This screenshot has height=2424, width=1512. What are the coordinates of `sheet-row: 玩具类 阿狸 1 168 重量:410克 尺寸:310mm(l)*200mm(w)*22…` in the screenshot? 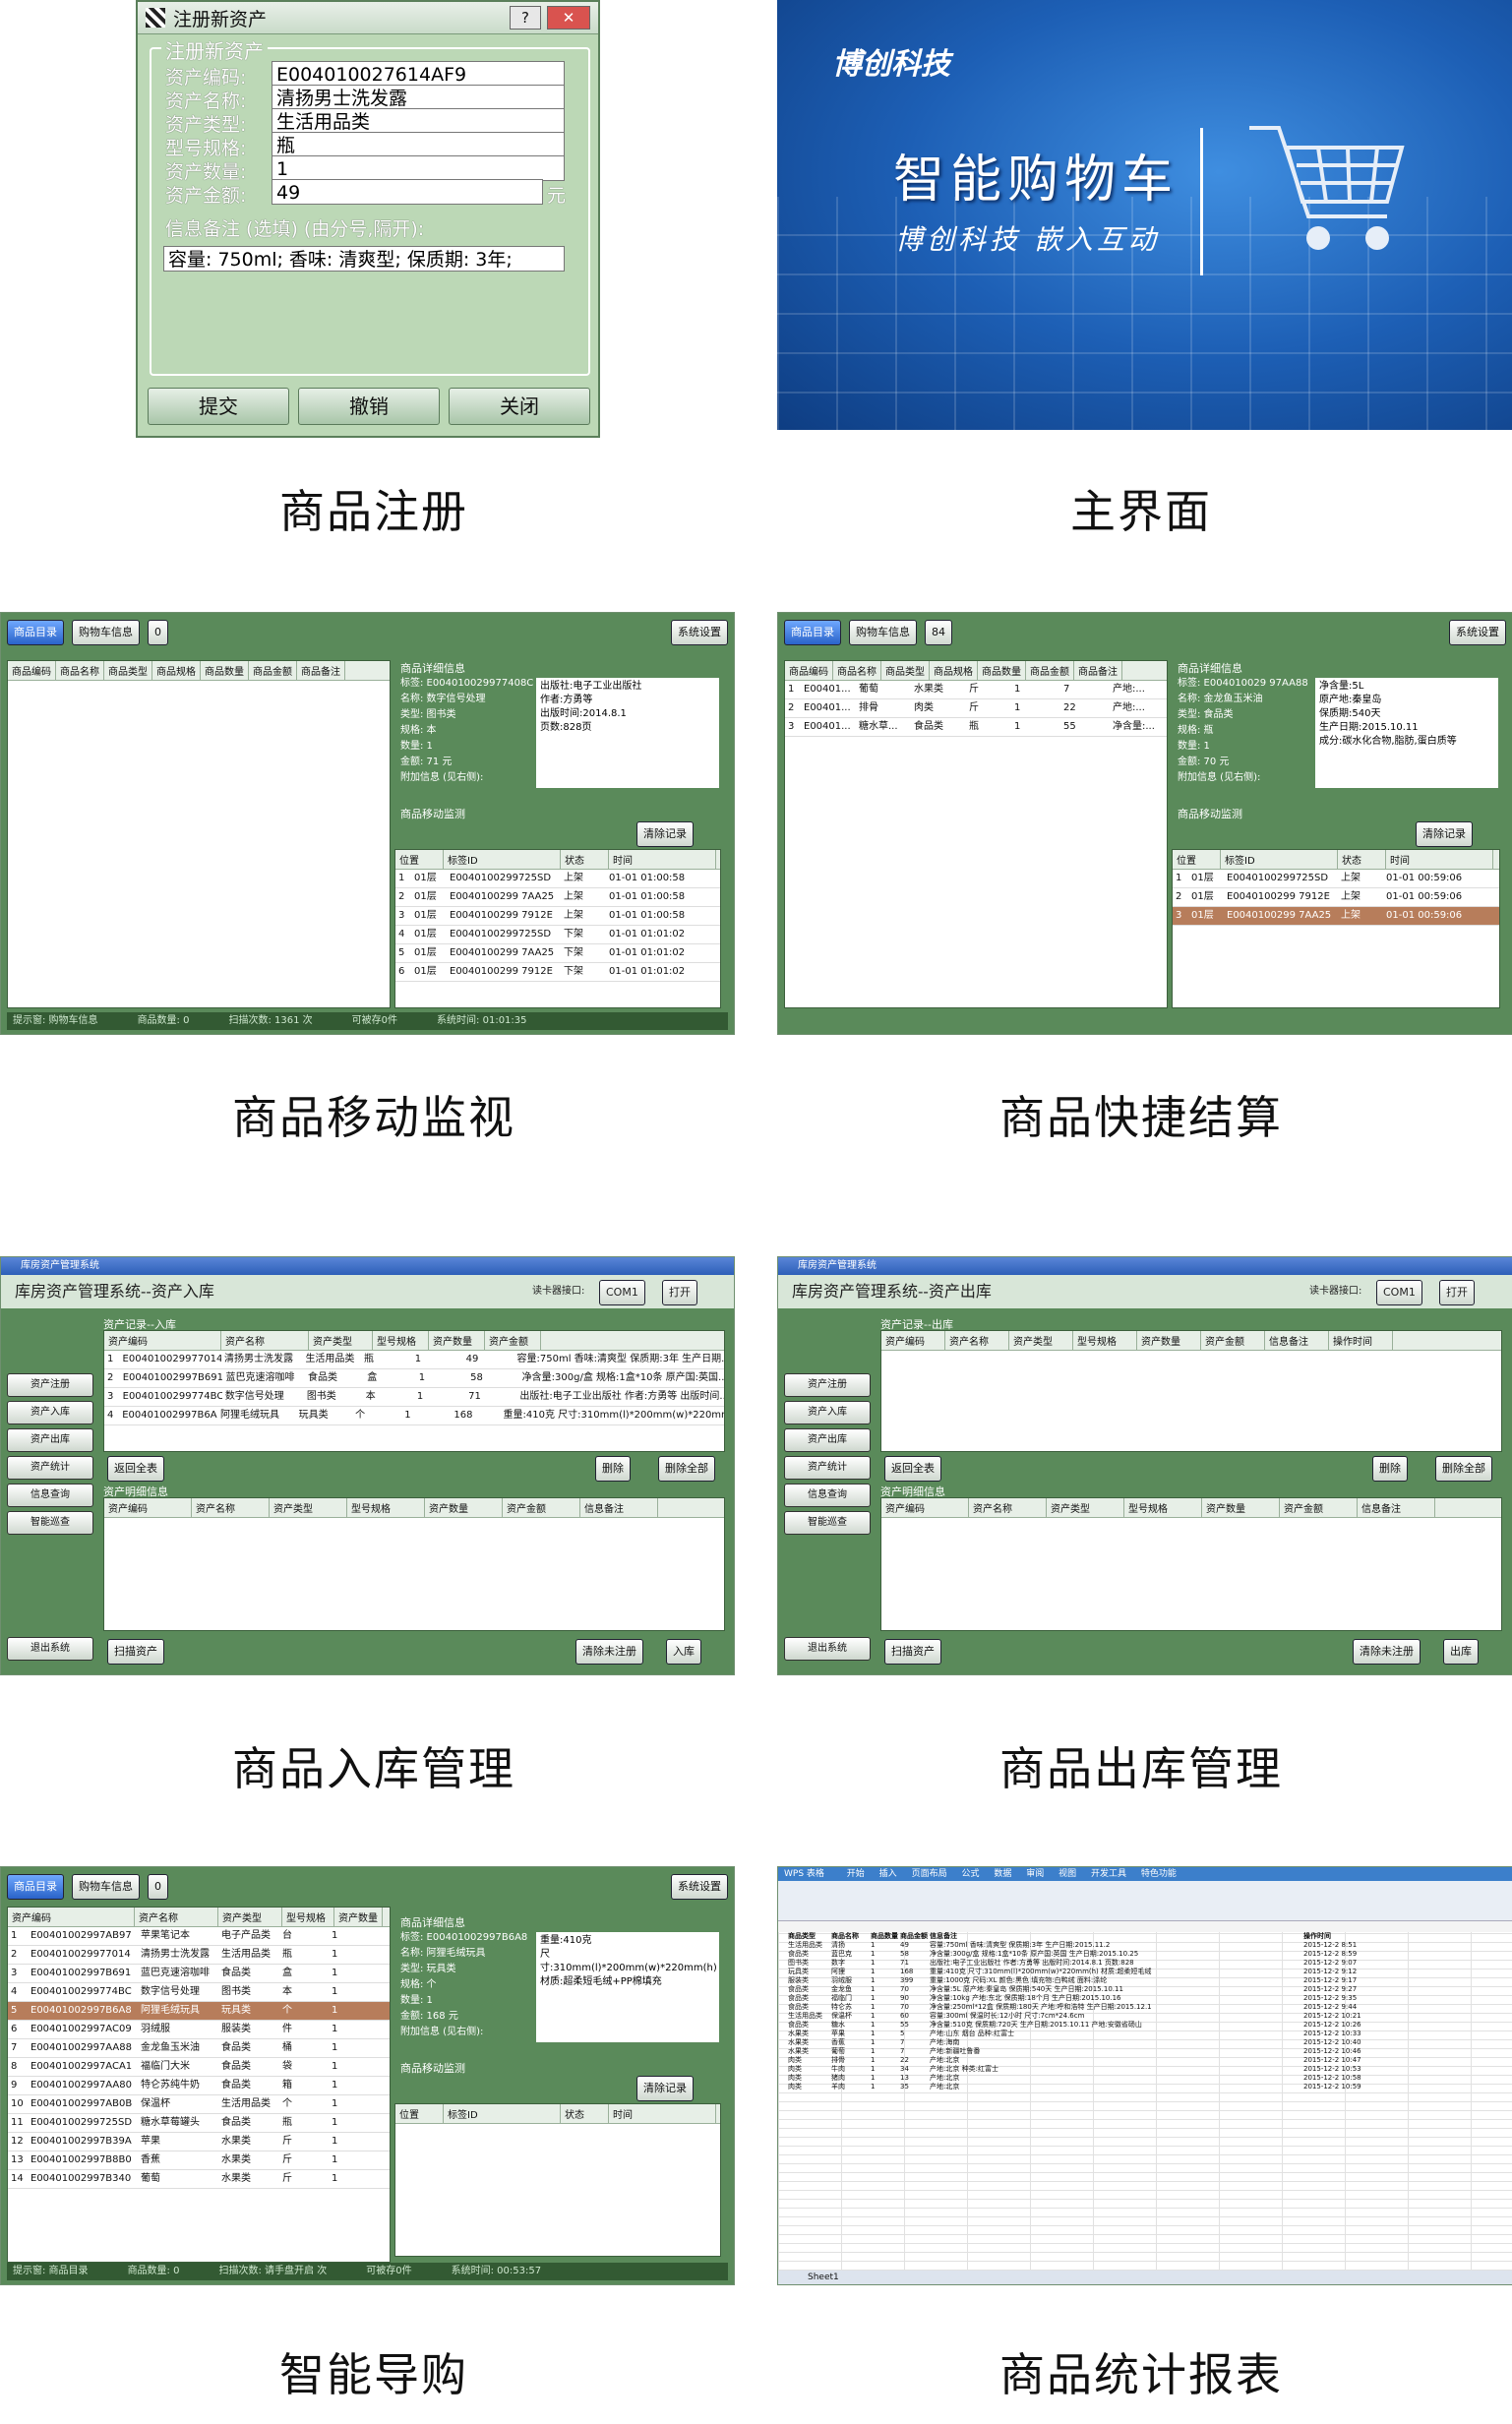 It's located at (1145, 1972).